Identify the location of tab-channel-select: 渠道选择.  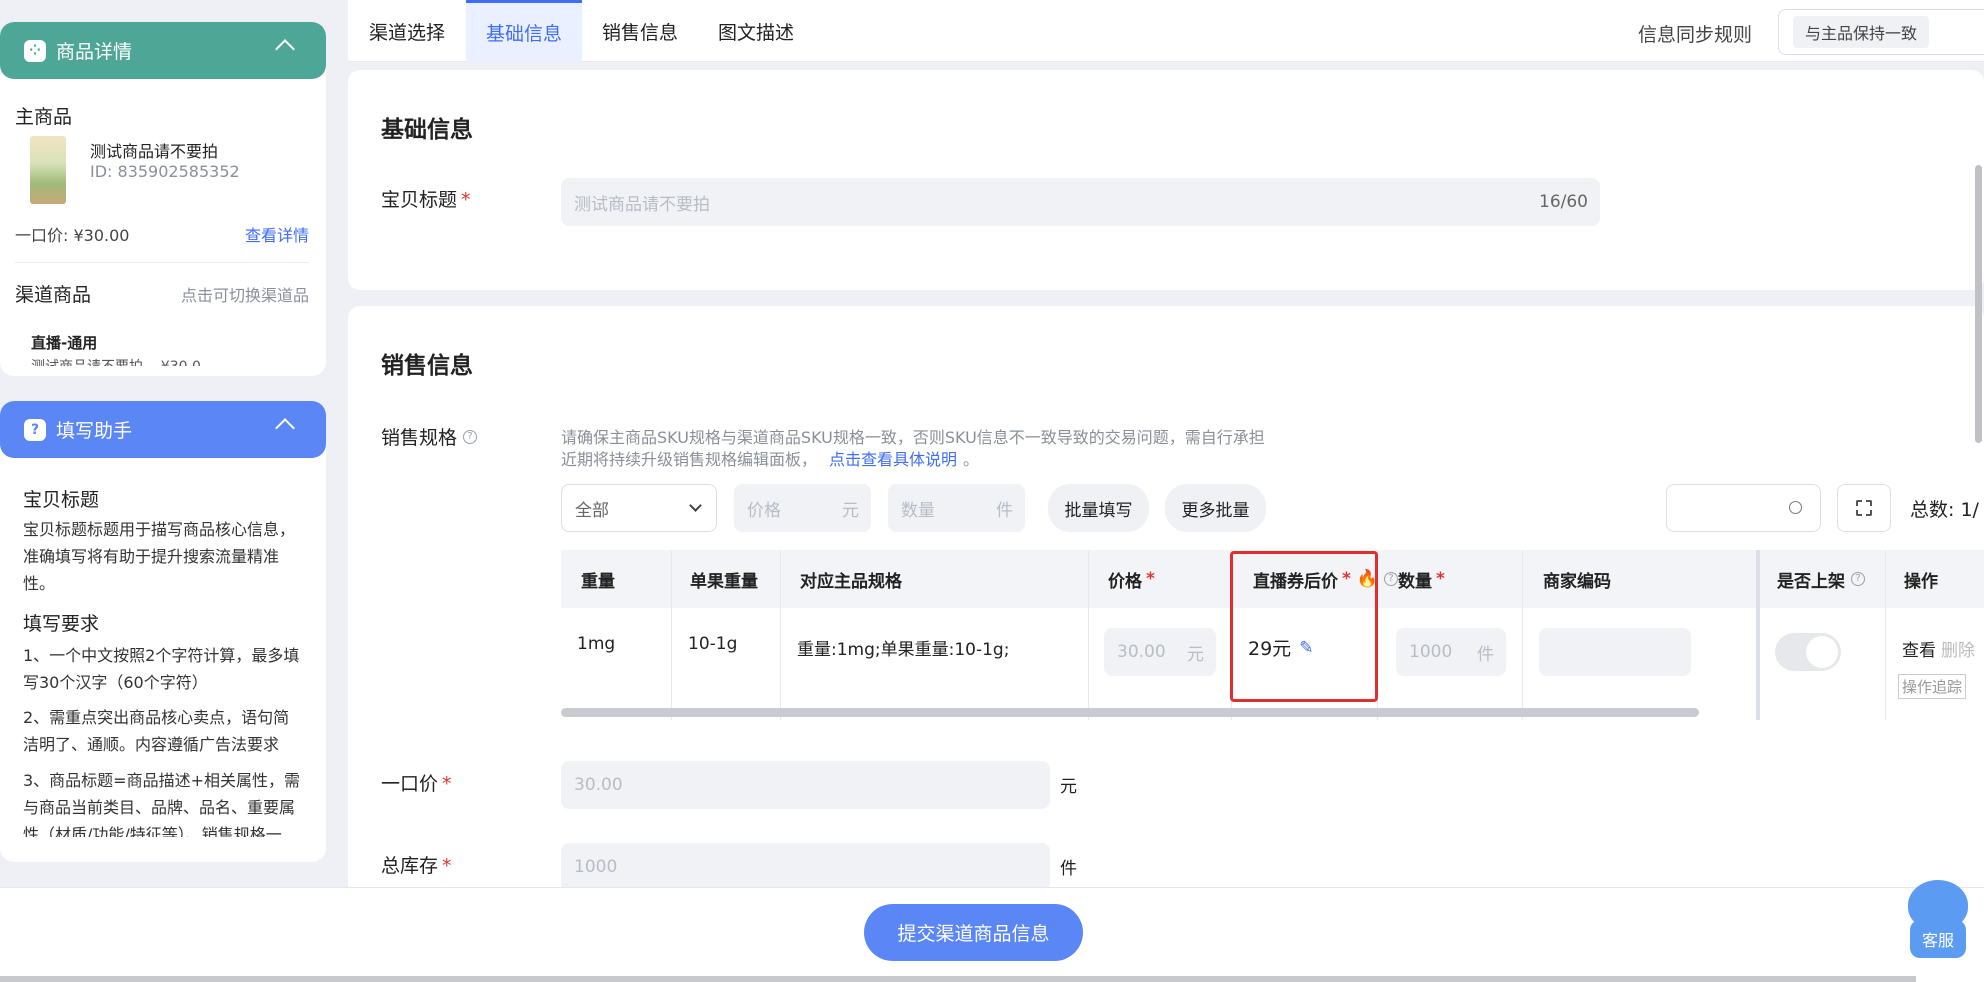
(407, 31).